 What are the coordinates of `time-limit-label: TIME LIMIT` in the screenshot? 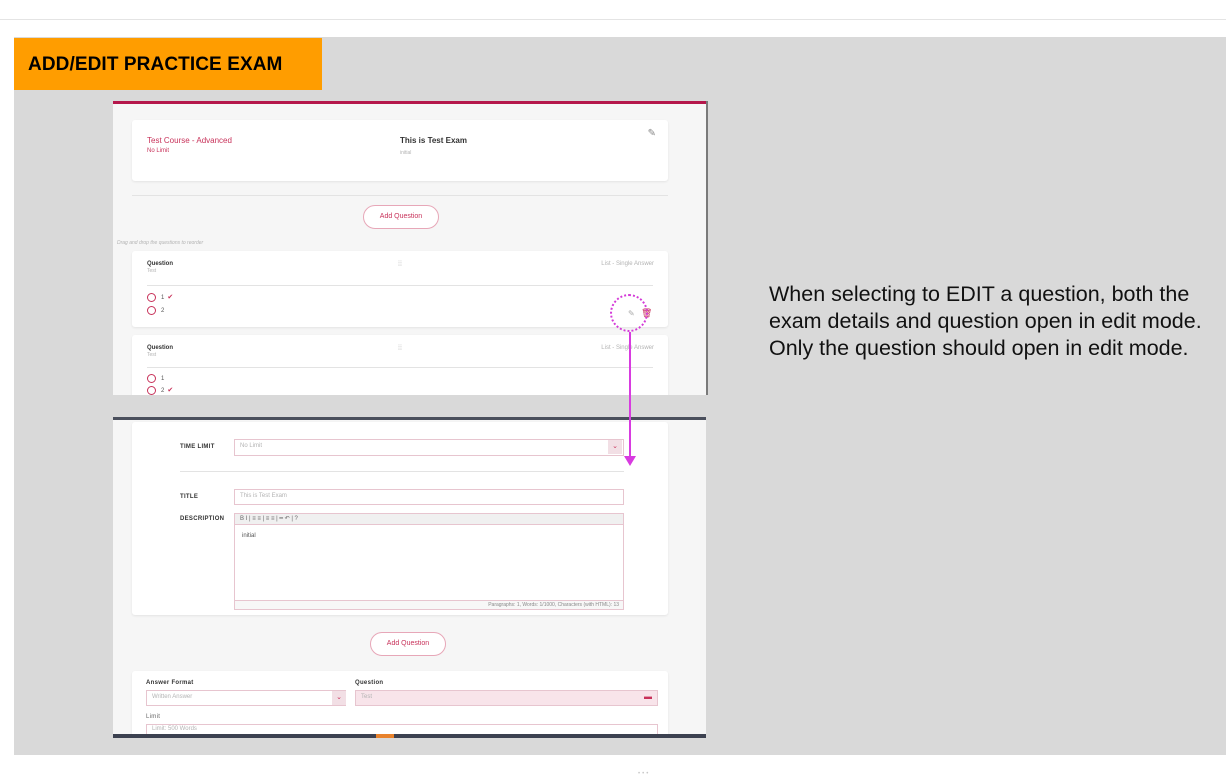 It's located at (197, 447).